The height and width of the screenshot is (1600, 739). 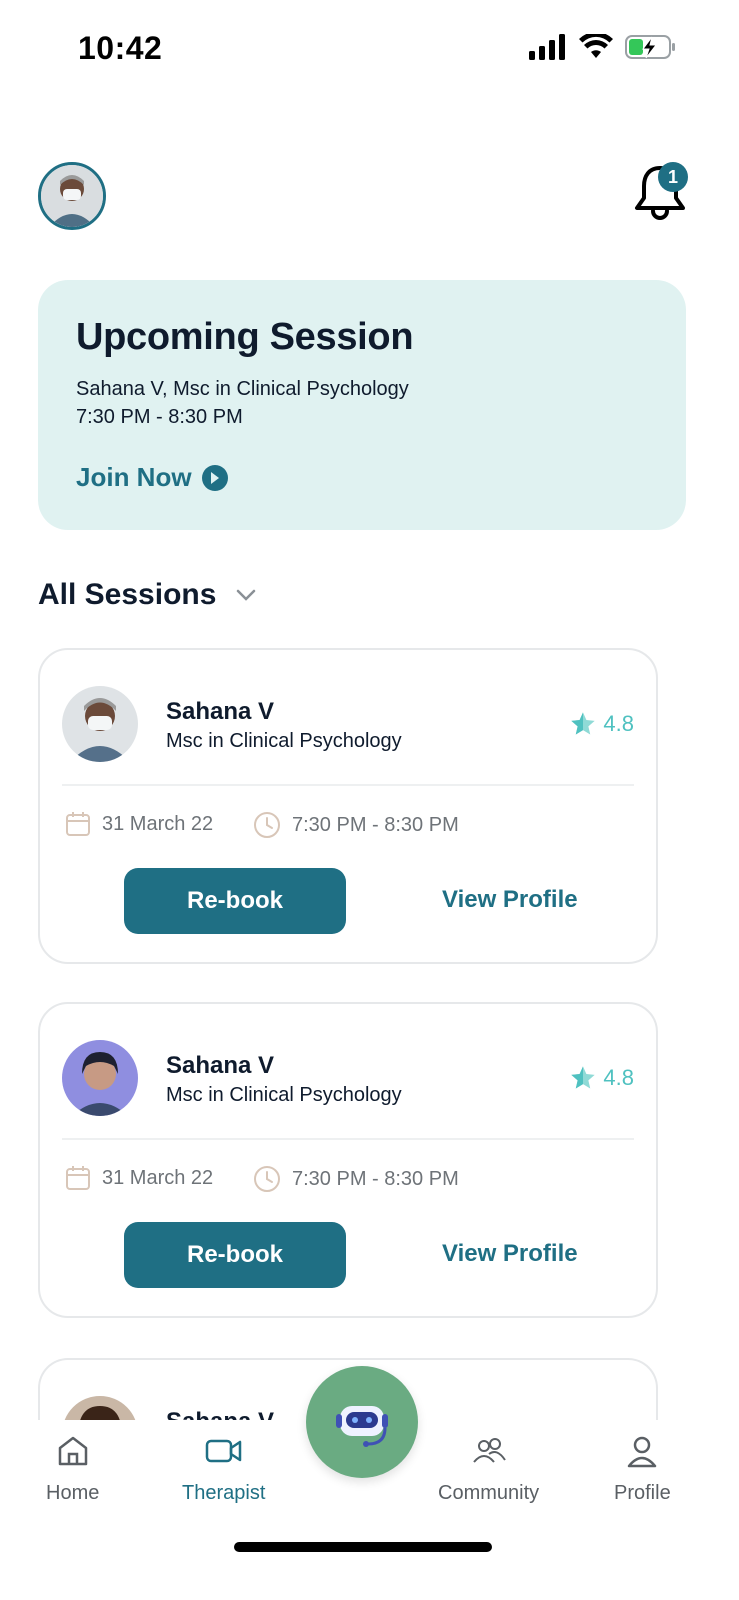 What do you see at coordinates (596, 46) in the screenshot?
I see `wifi-icon` at bounding box center [596, 46].